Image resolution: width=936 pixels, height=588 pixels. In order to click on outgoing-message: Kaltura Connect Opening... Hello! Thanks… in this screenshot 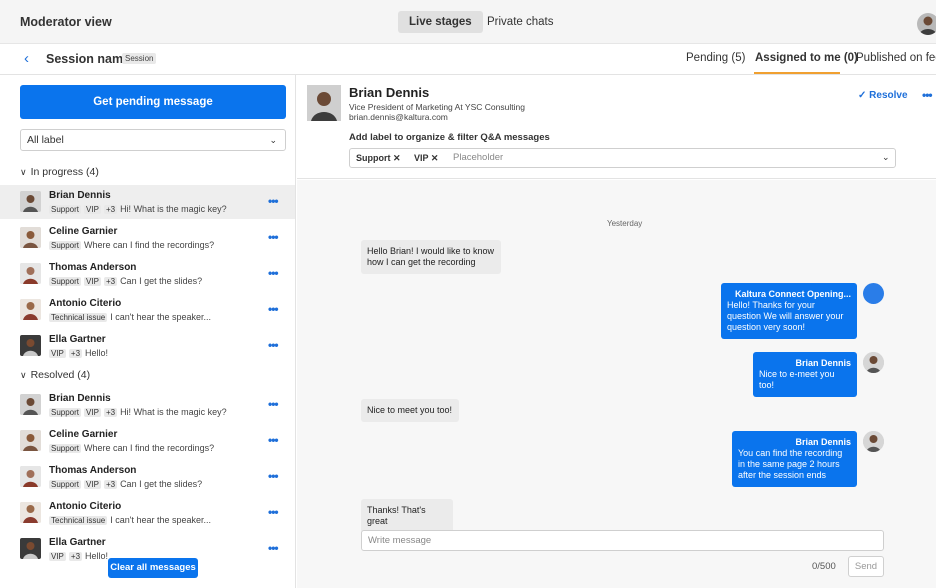, I will do `click(789, 311)`.